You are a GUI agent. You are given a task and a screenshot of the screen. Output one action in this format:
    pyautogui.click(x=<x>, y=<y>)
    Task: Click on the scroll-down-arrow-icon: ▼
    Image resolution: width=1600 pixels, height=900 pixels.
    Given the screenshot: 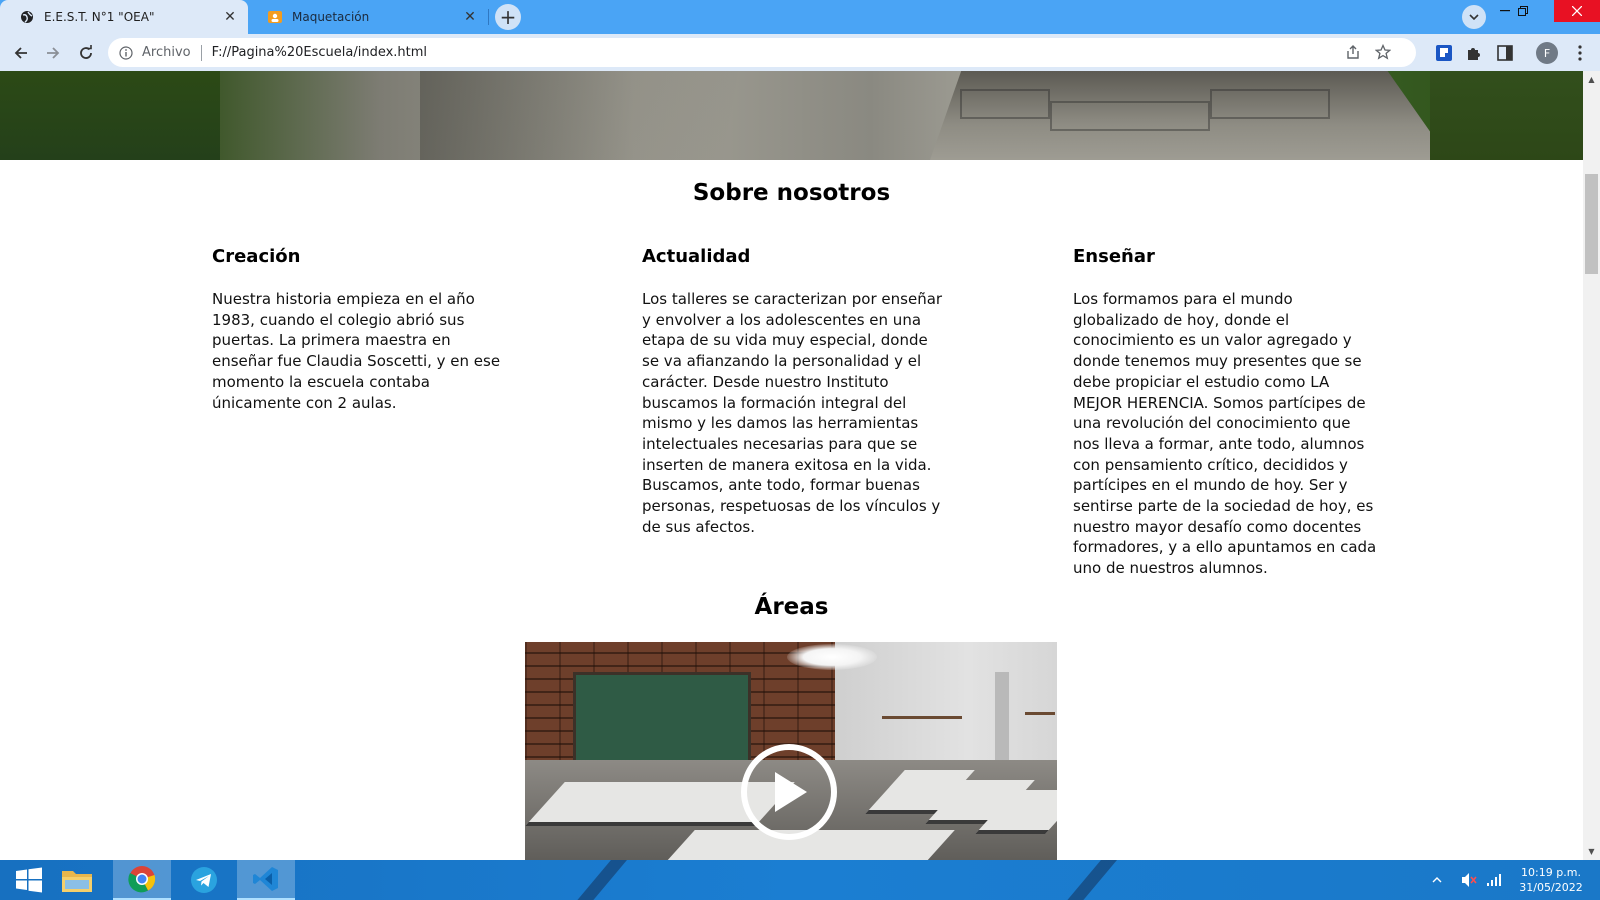 What is the action you would take?
    pyautogui.click(x=1591, y=851)
    